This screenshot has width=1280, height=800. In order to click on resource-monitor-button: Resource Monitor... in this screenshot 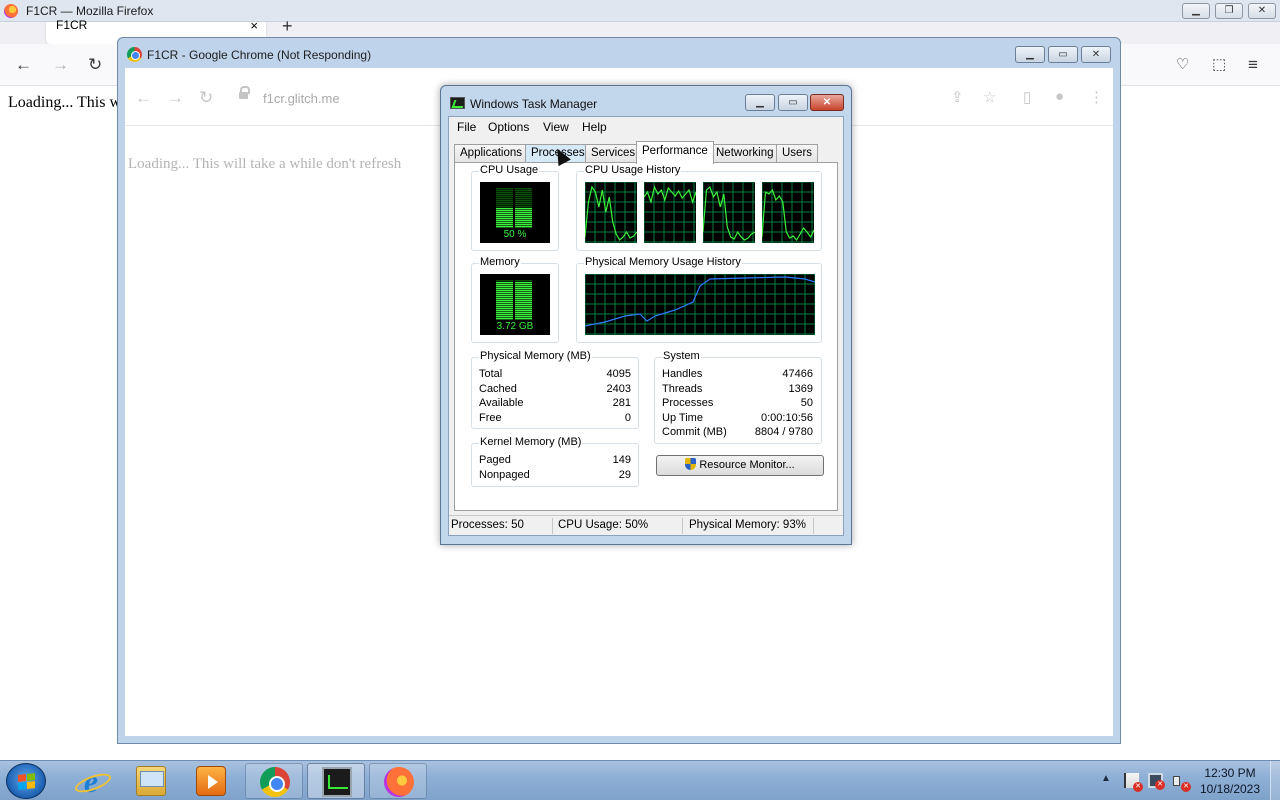, I will do `click(740, 465)`.